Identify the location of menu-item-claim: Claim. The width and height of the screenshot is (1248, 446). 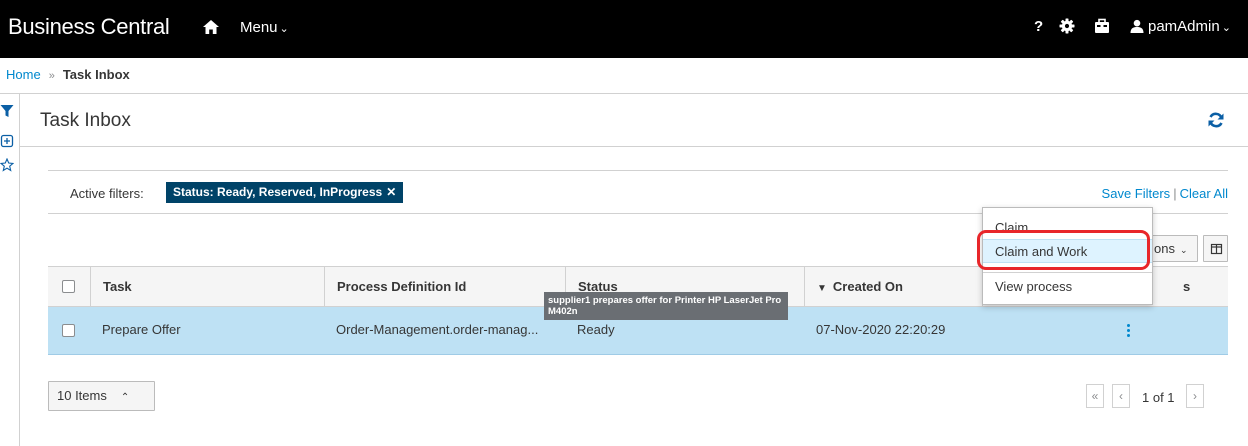
(1067, 228).